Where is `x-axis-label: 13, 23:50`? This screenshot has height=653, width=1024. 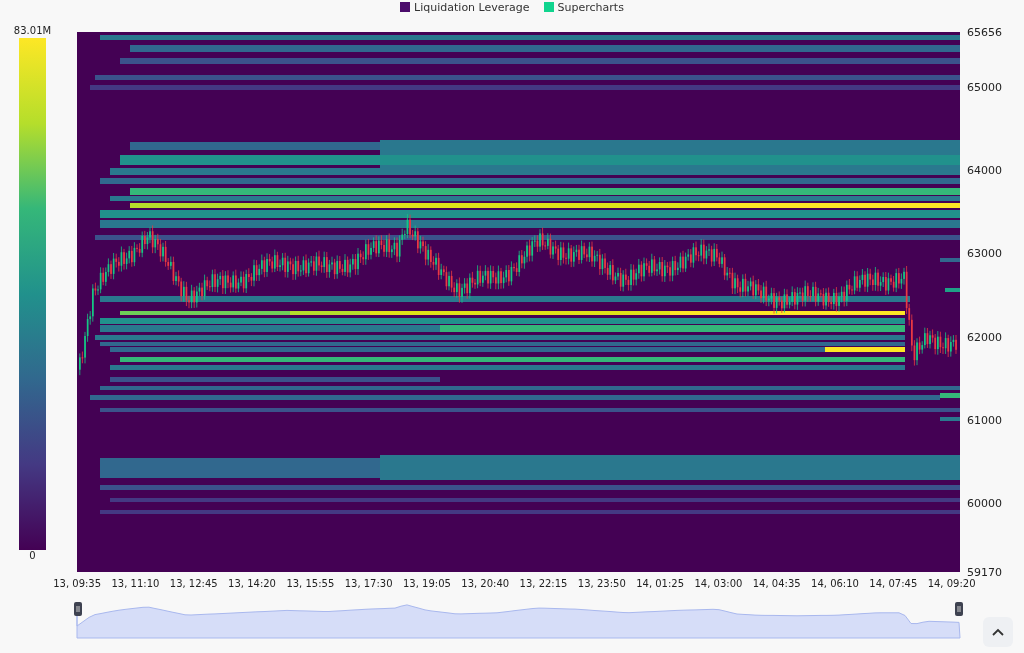
x-axis-label: 13, 23:50 is located at coordinates (601, 584).